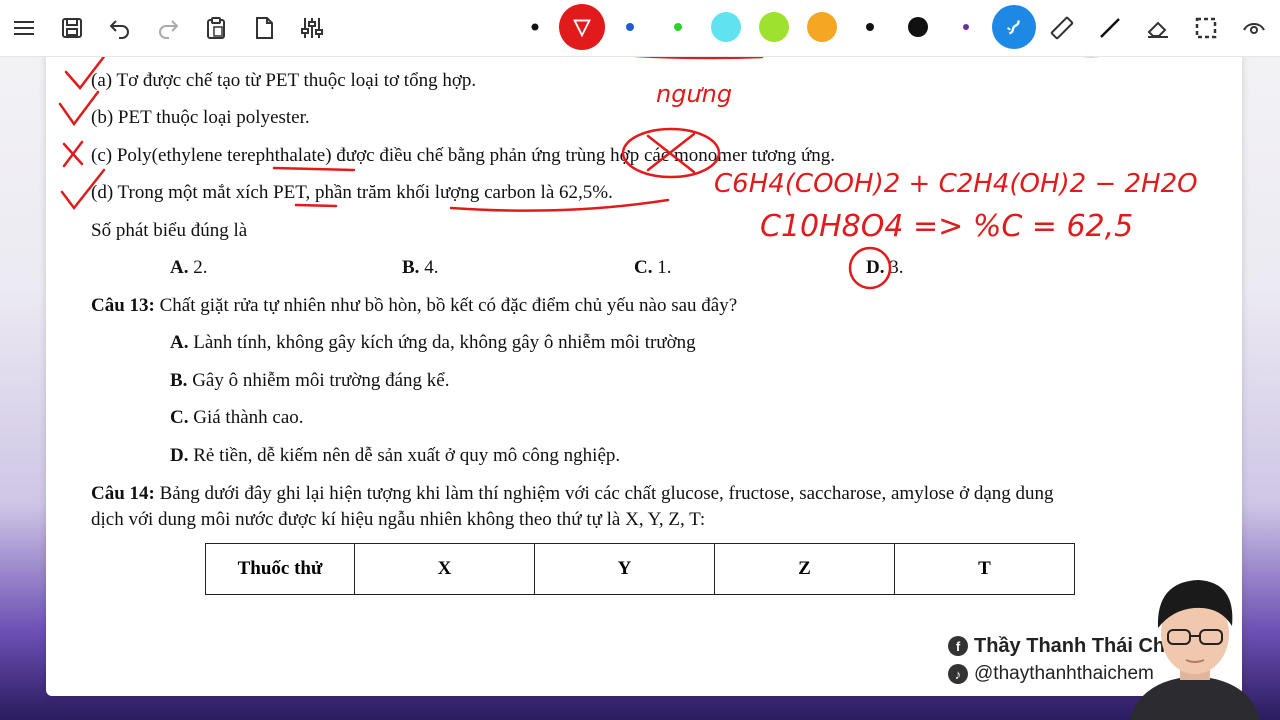 Image resolution: width=1280 pixels, height=720 pixels. I want to click on line-button, so click(1110, 28).